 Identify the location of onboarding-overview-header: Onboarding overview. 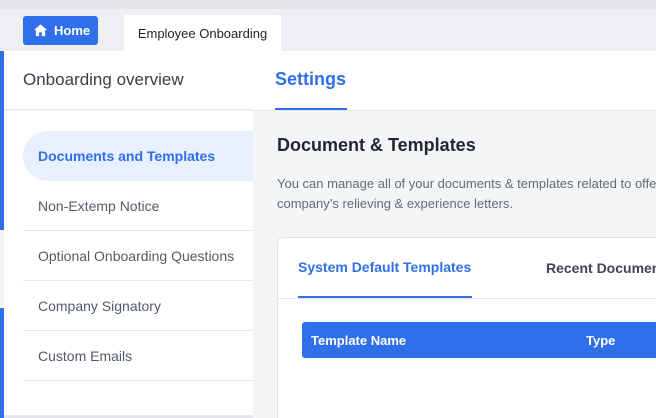
(128, 80).